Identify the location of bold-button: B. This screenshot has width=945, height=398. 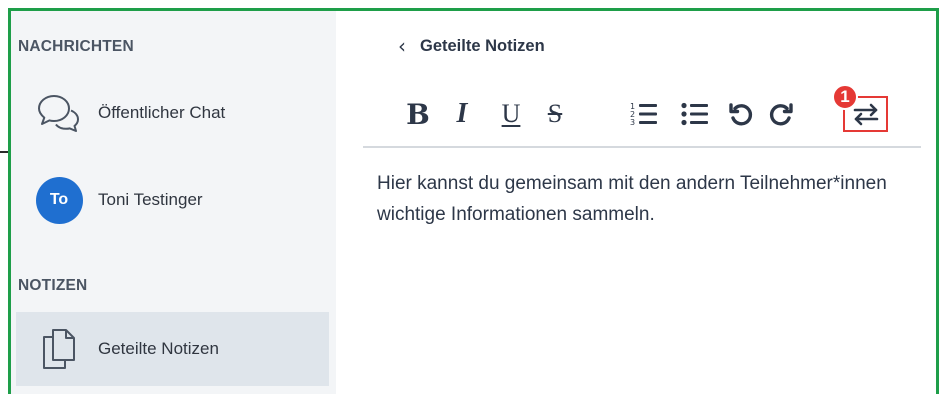
(418, 114).